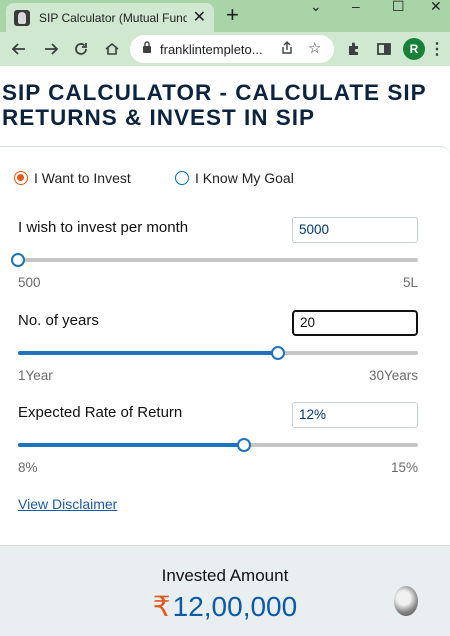 The width and height of the screenshot is (450, 636). I want to click on years-min-label: 1Year, so click(35, 375).